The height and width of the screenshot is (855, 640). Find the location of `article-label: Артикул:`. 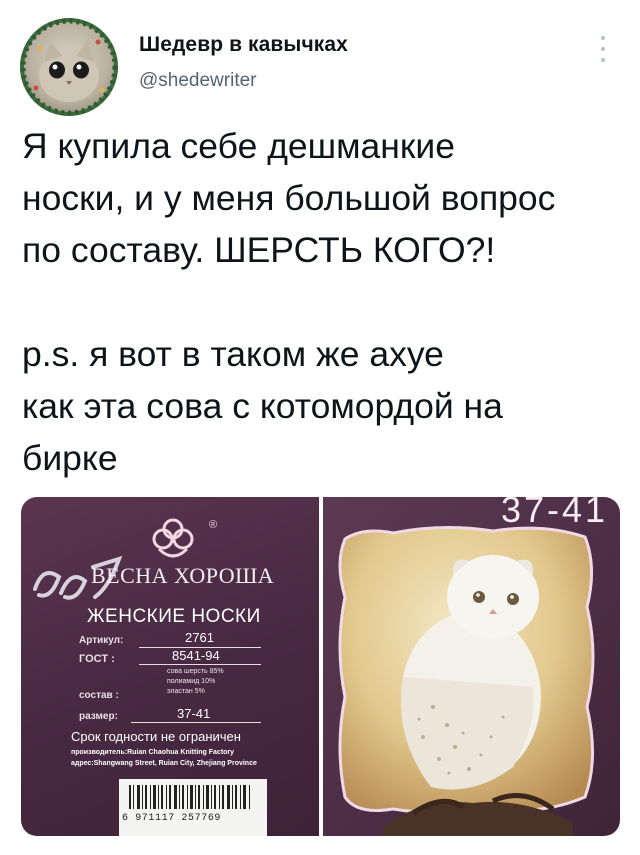

article-label: Артикул: is located at coordinates (101, 640).